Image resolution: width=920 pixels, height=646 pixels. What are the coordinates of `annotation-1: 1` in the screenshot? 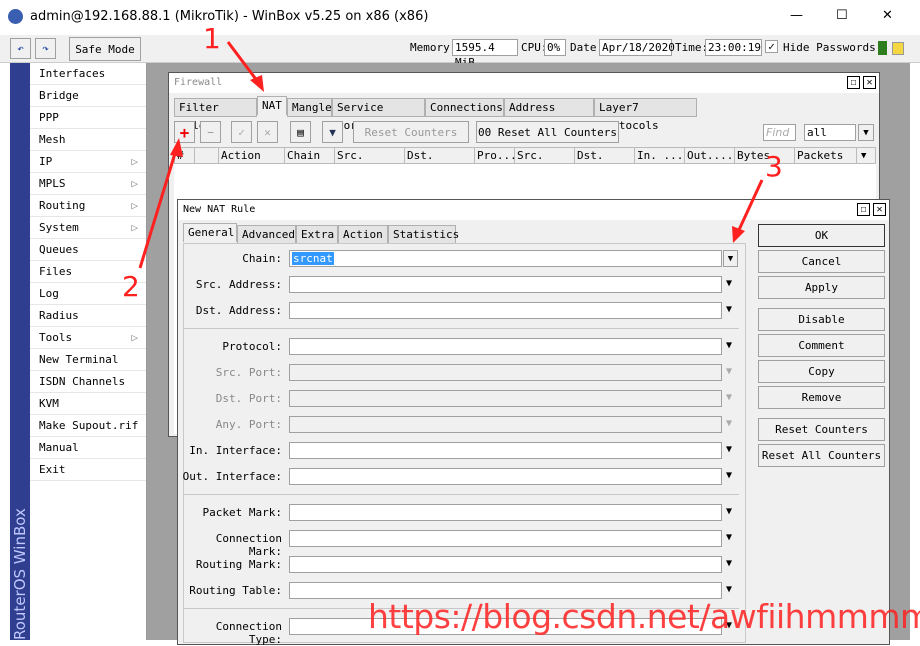 It's located at (212, 38).